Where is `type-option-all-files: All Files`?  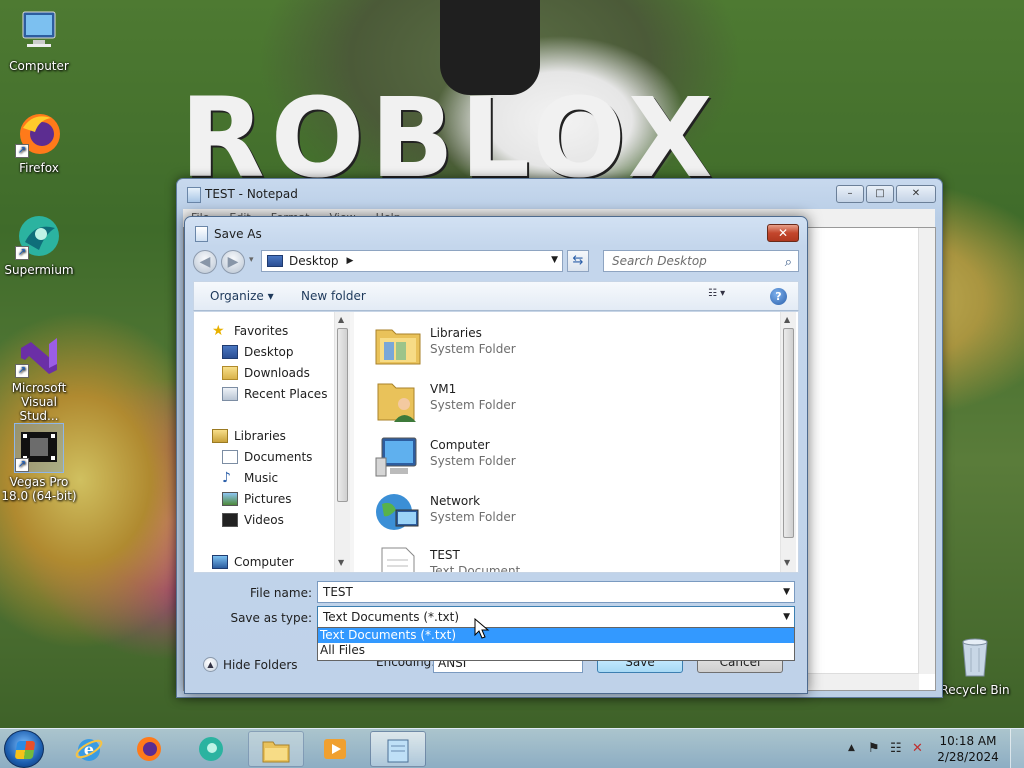 type-option-all-files: All Files is located at coordinates (556, 650).